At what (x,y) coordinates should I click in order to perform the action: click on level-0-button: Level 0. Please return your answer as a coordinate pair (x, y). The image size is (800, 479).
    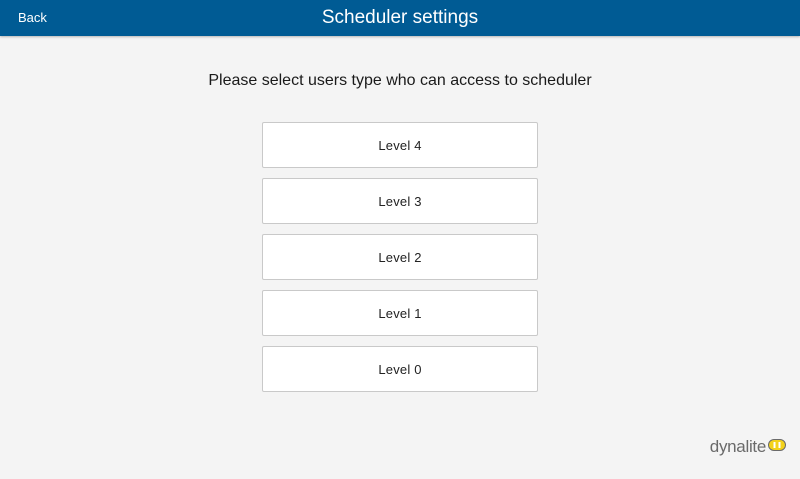
    Looking at the image, I should click on (400, 369).